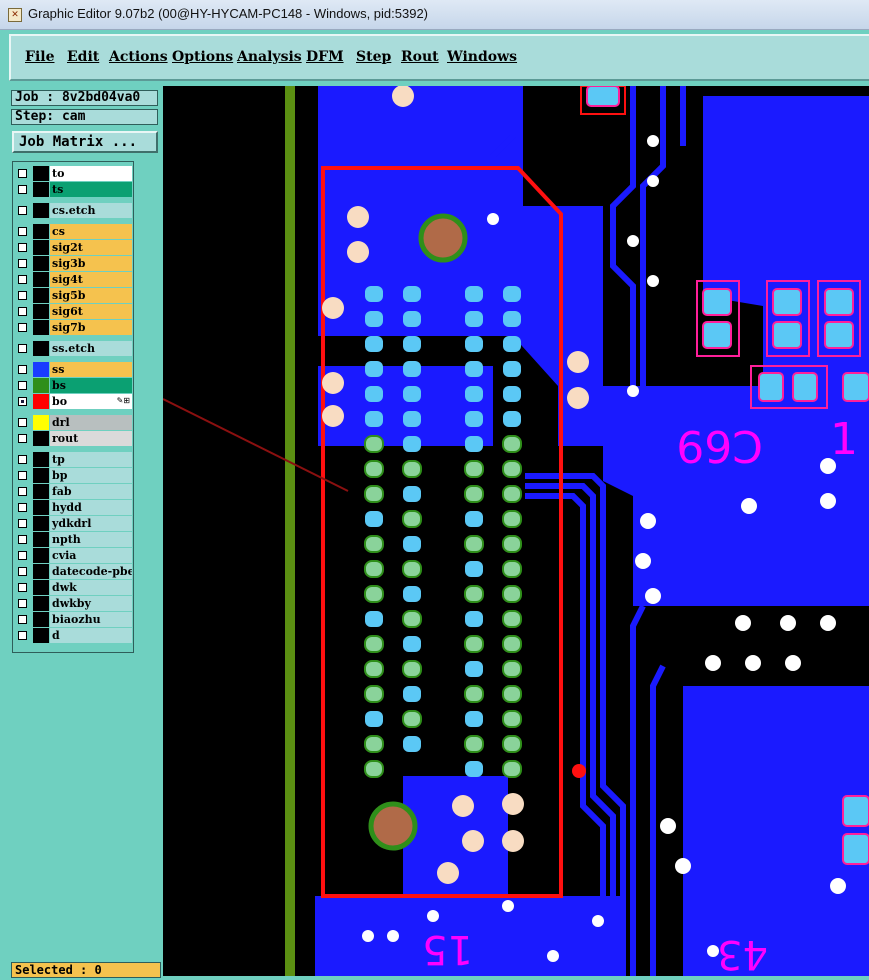 Image resolution: width=869 pixels, height=980 pixels. Describe the element at coordinates (91, 619) in the screenshot. I see `layer-name: biaozhu` at that location.